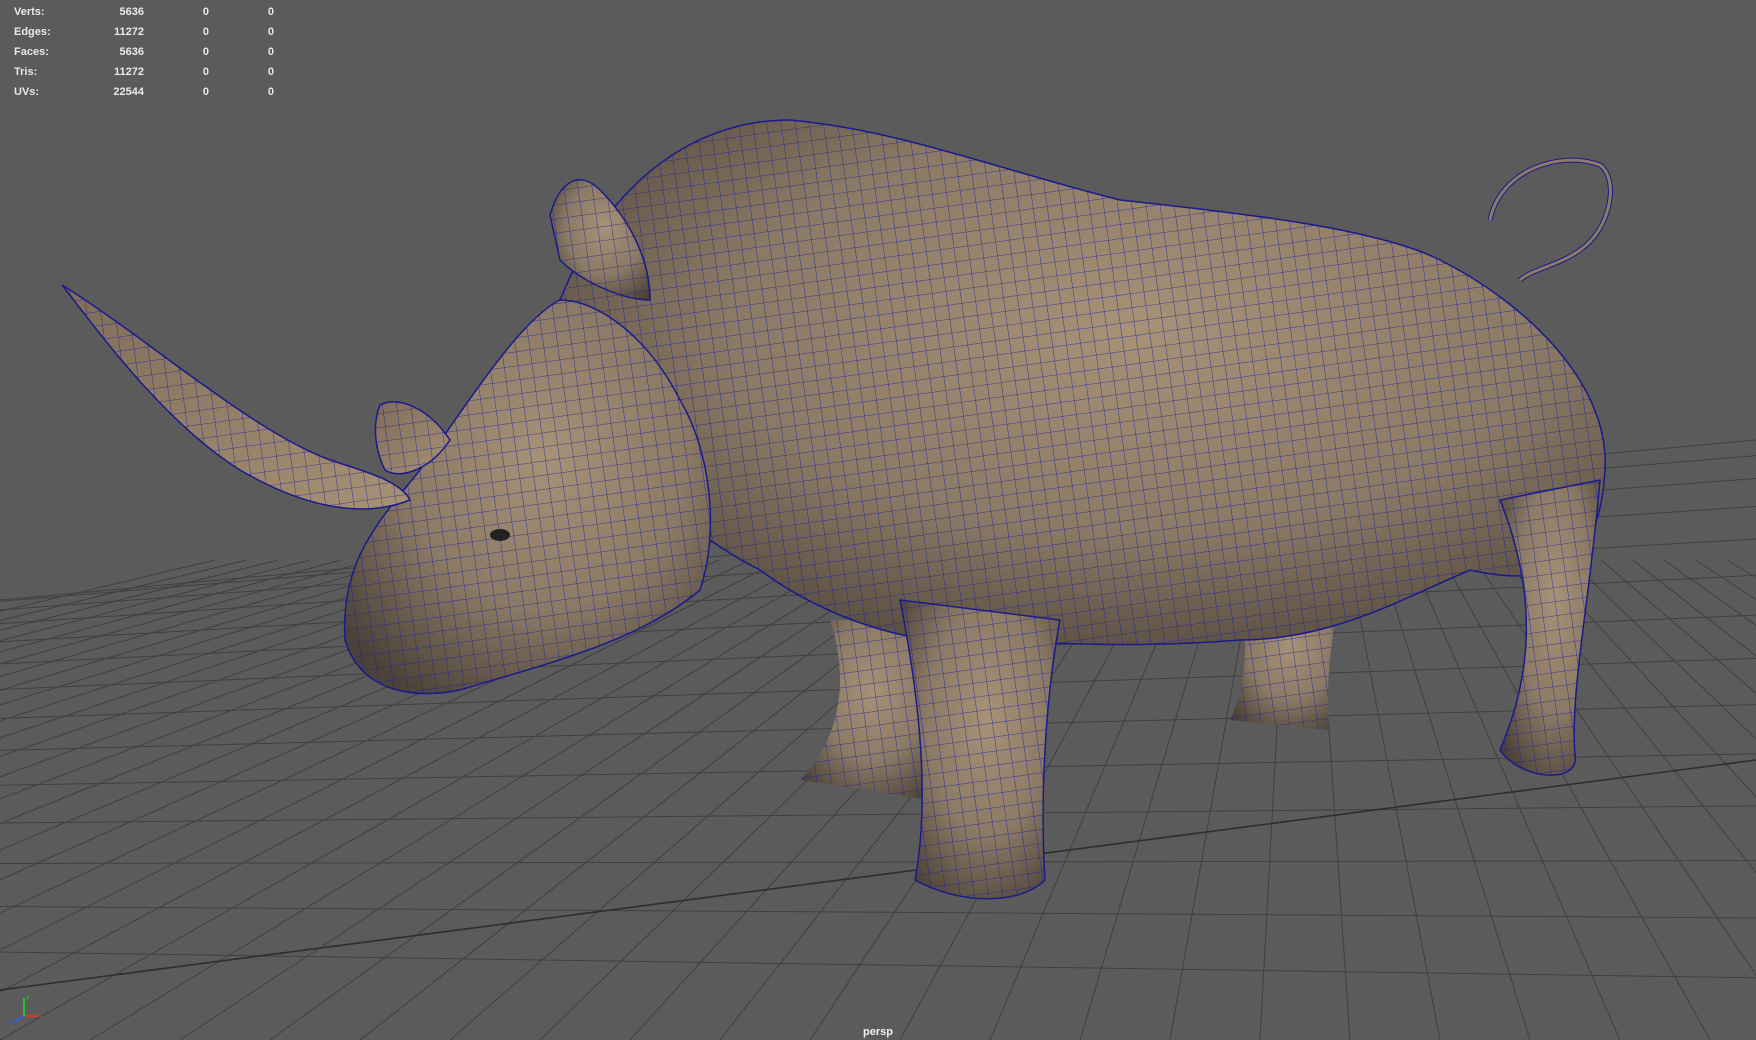  I want to click on eye-icon, so click(500, 535).